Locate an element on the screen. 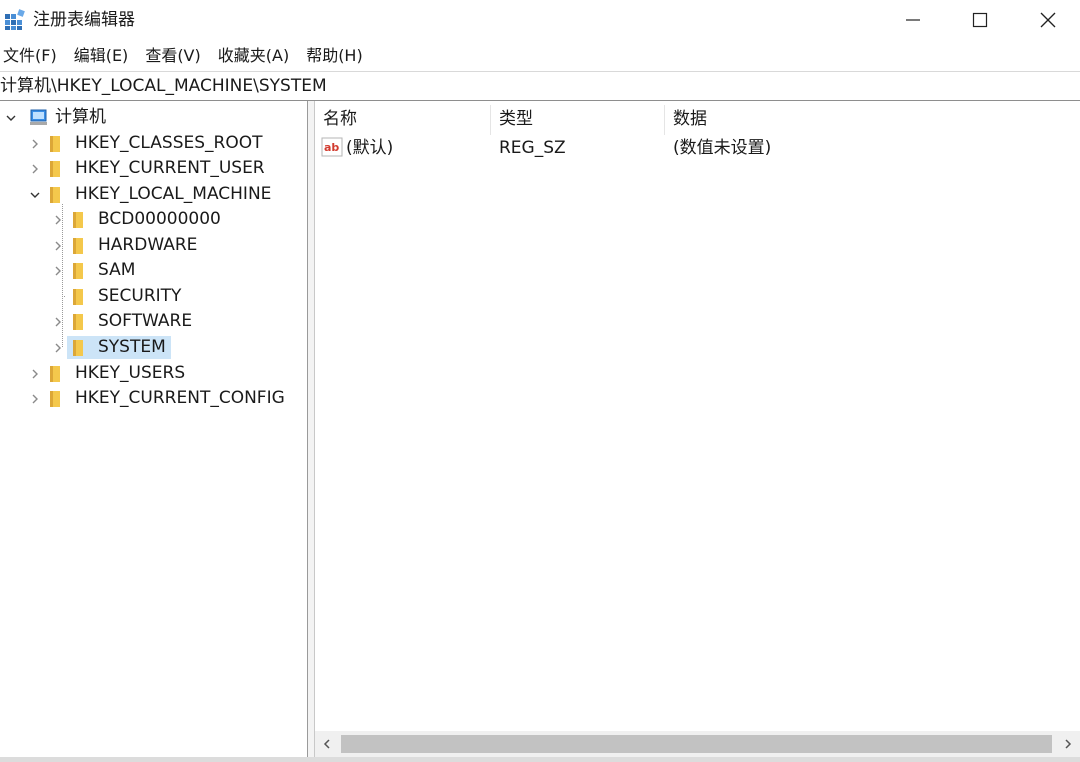 This screenshot has width=1080, height=762. selection-highlight: SYSTEM is located at coordinates (119, 347).